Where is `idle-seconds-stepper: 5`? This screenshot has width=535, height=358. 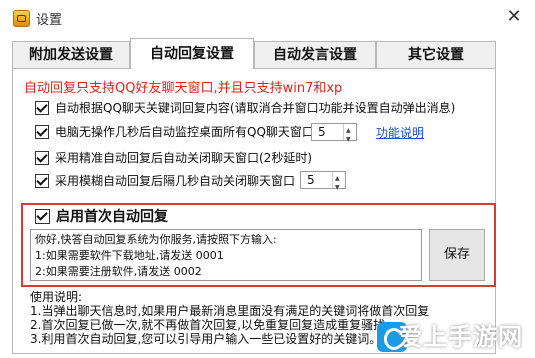
idle-seconds-stepper: 5 is located at coordinates (334, 135).